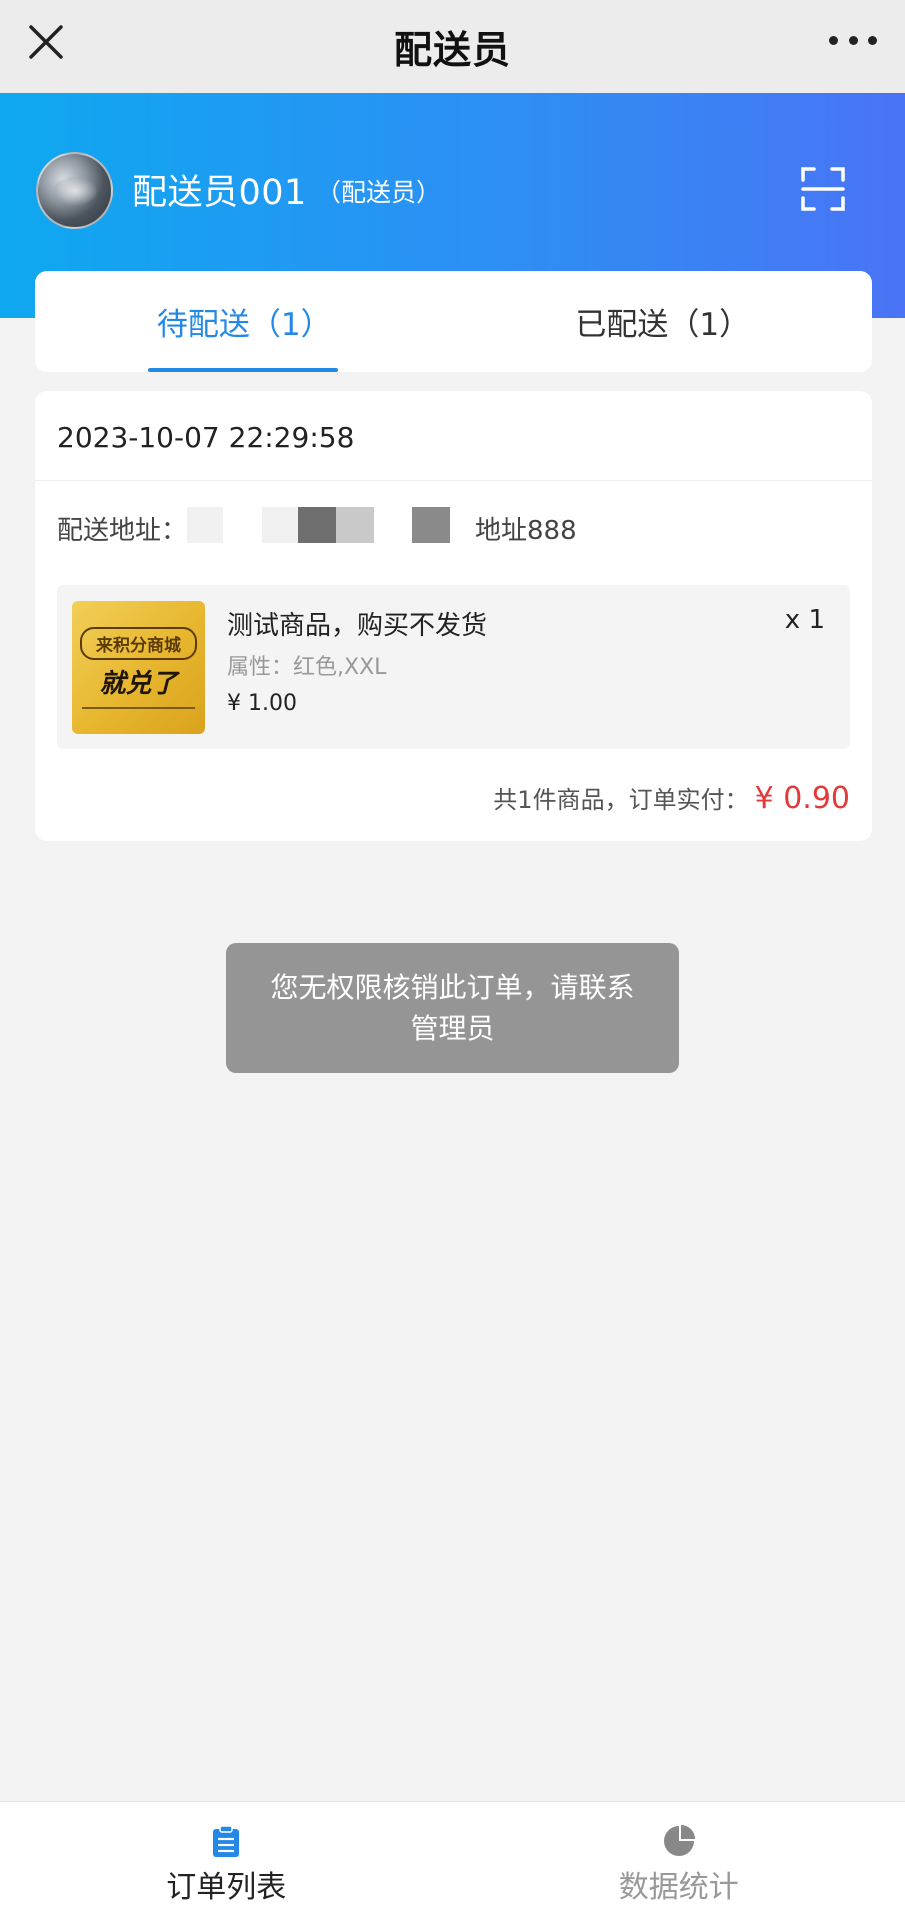 Image resolution: width=905 pixels, height=1920 pixels. Describe the element at coordinates (357, 626) in the screenshot. I see `goods-name: 测试商品，购买不发货` at that location.